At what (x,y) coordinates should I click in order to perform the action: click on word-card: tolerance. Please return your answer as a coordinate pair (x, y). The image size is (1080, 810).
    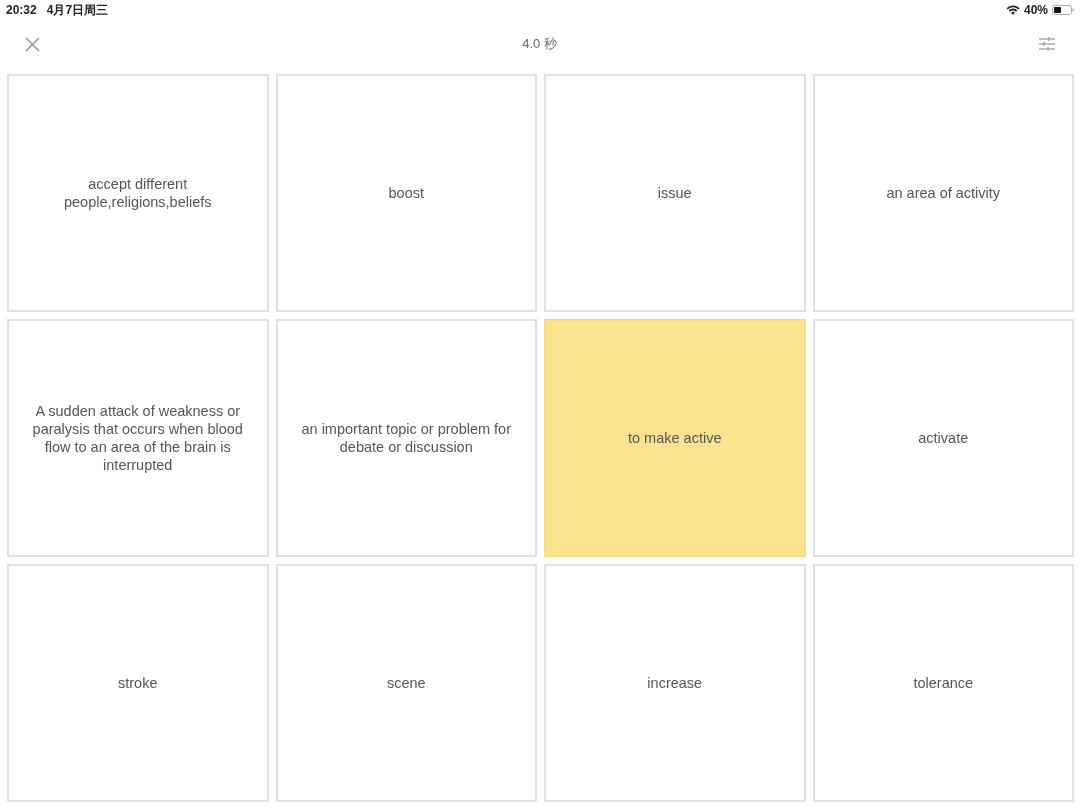
    Looking at the image, I should click on (943, 683).